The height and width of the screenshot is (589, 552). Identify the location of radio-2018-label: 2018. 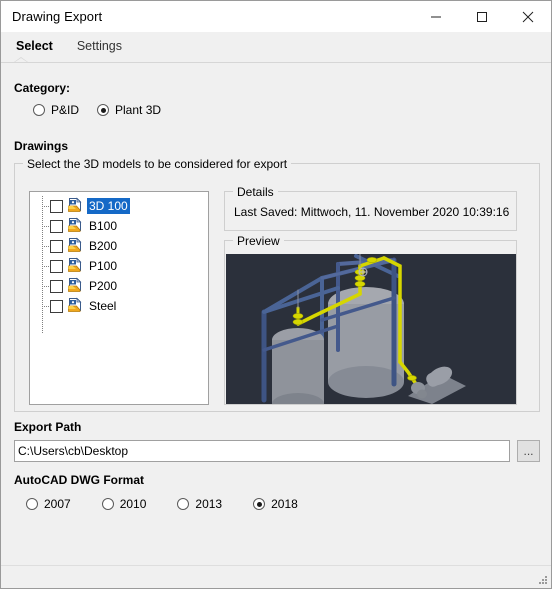
(284, 504).